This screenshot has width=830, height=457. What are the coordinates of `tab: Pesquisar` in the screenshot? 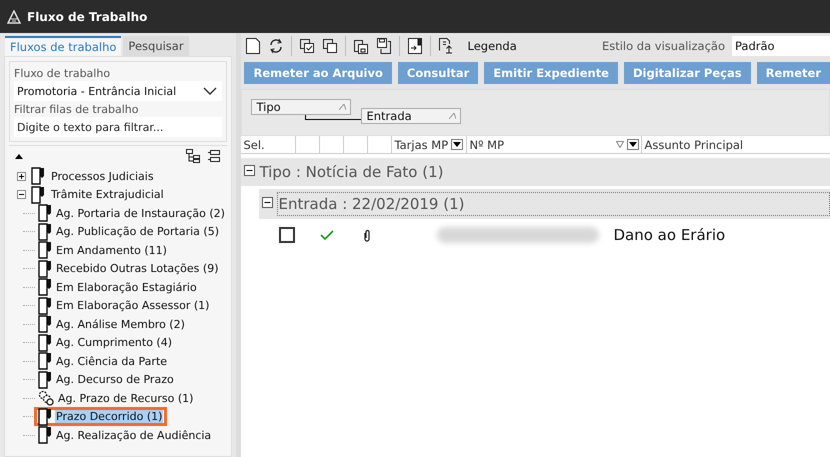 It's located at (156, 46).